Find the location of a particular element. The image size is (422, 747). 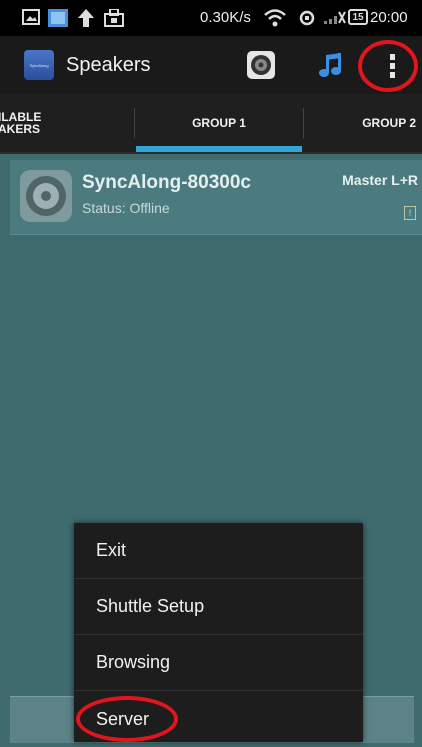

battery-icon: 15 is located at coordinates (358, 17).